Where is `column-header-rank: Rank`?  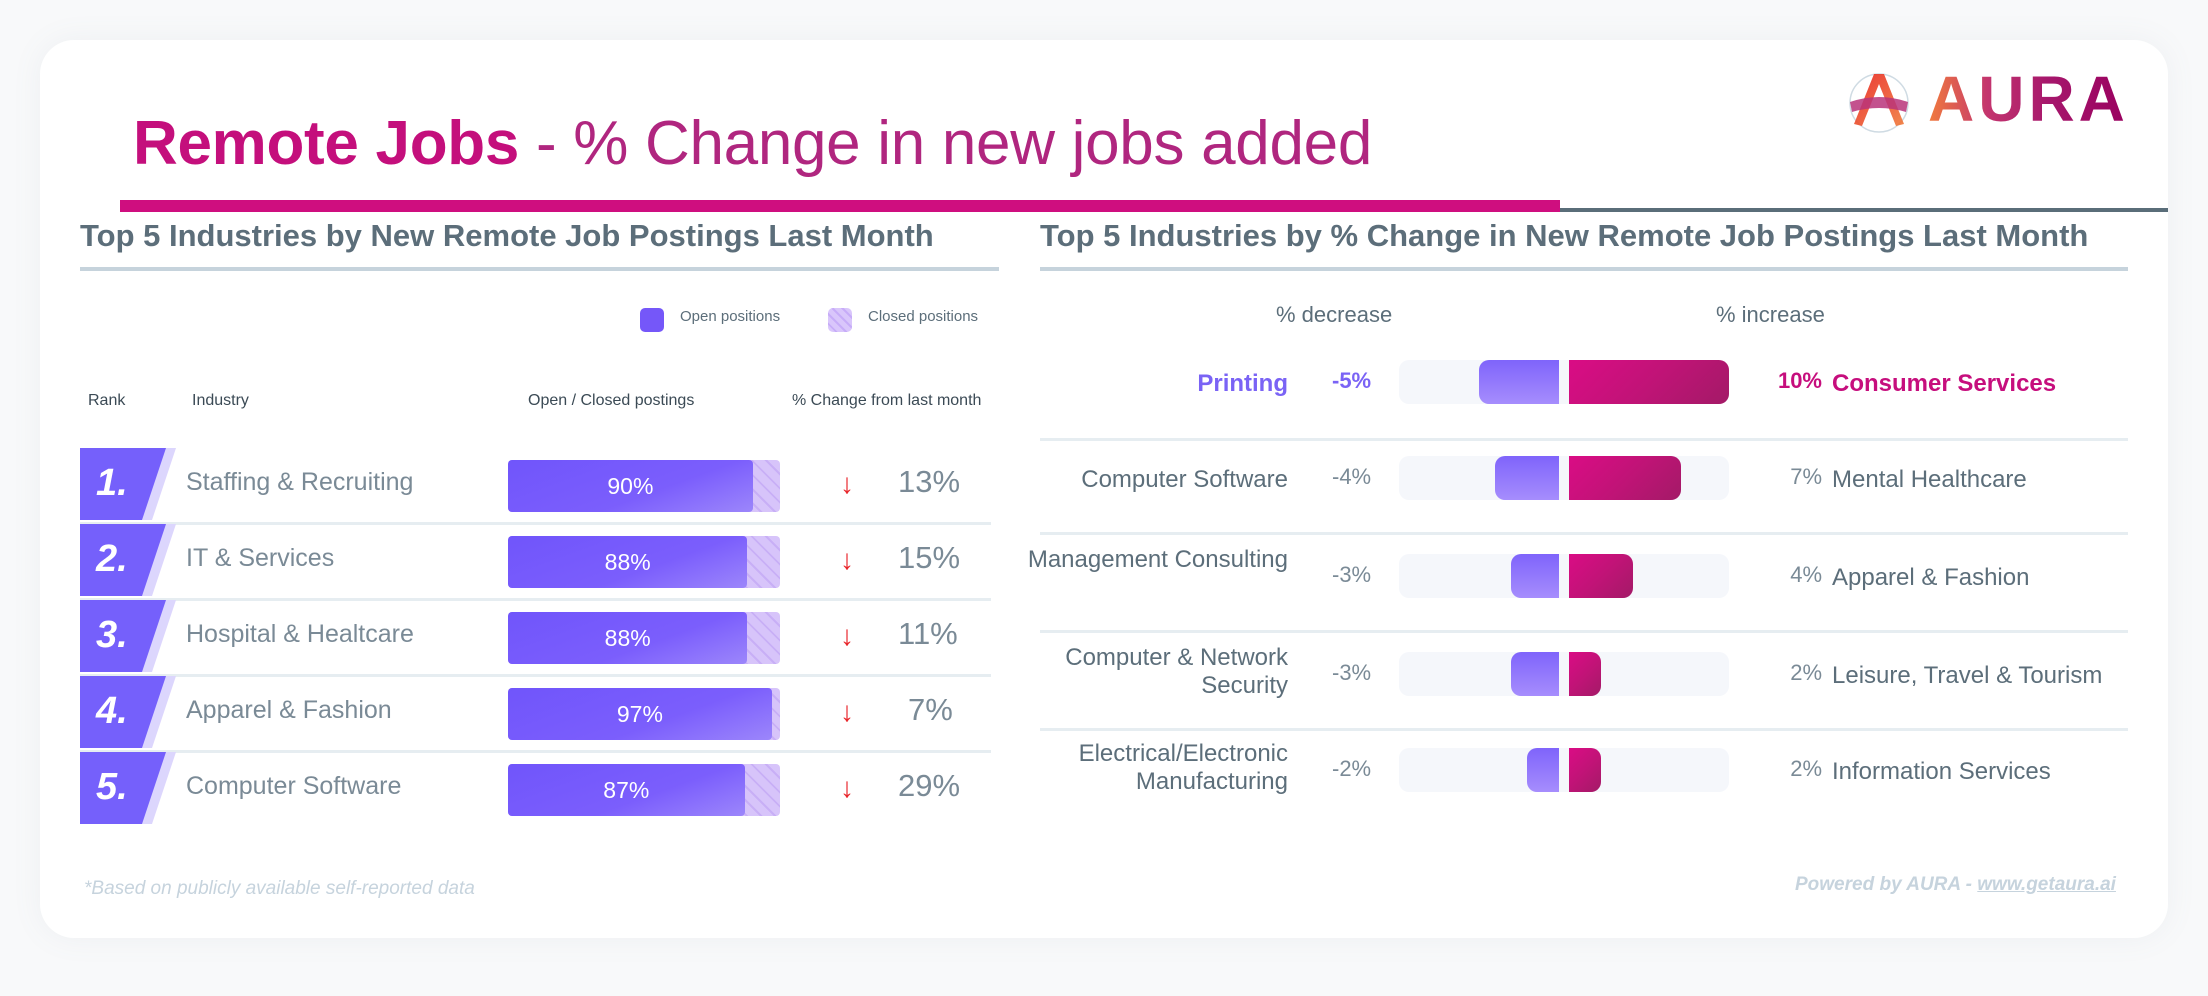
column-header-rank: Rank is located at coordinates (107, 400).